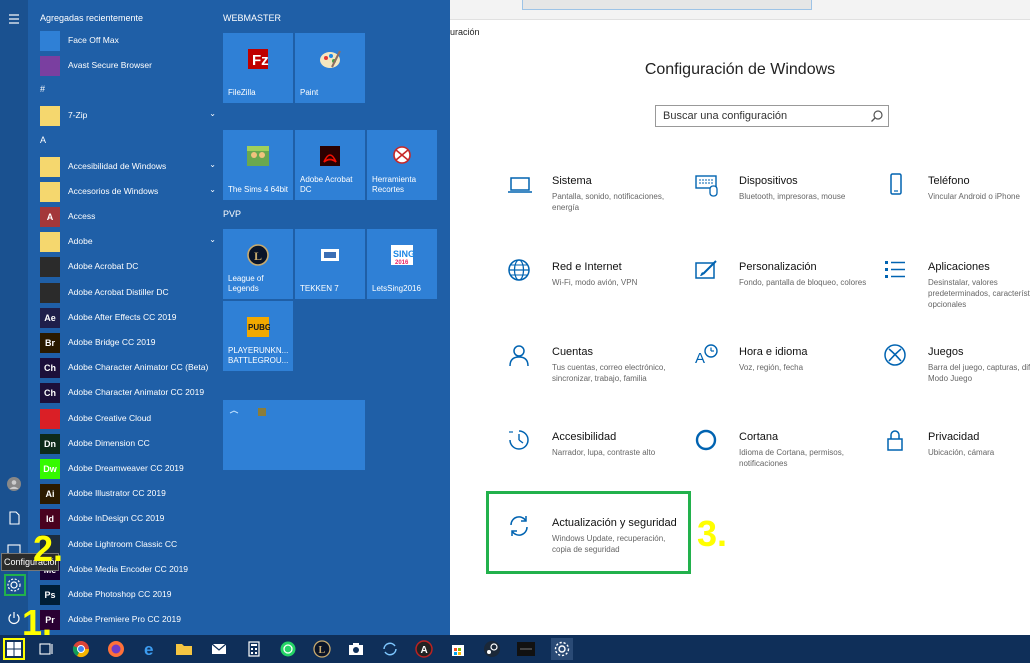 Image resolution: width=1030 pixels, height=663 pixels. Describe the element at coordinates (184, 649) in the screenshot. I see `taskbar-explorer` at that location.